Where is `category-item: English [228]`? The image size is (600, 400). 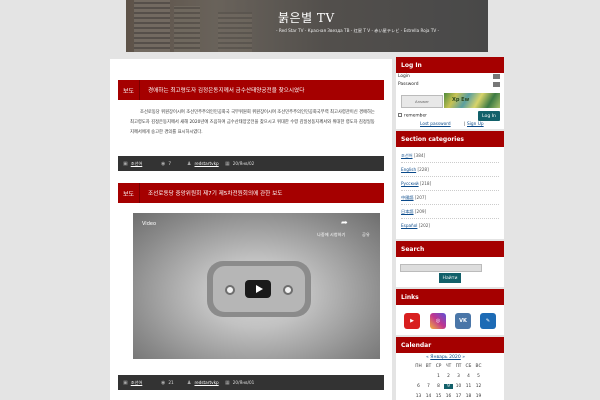
category-item: English [228] is located at coordinates (450, 170).